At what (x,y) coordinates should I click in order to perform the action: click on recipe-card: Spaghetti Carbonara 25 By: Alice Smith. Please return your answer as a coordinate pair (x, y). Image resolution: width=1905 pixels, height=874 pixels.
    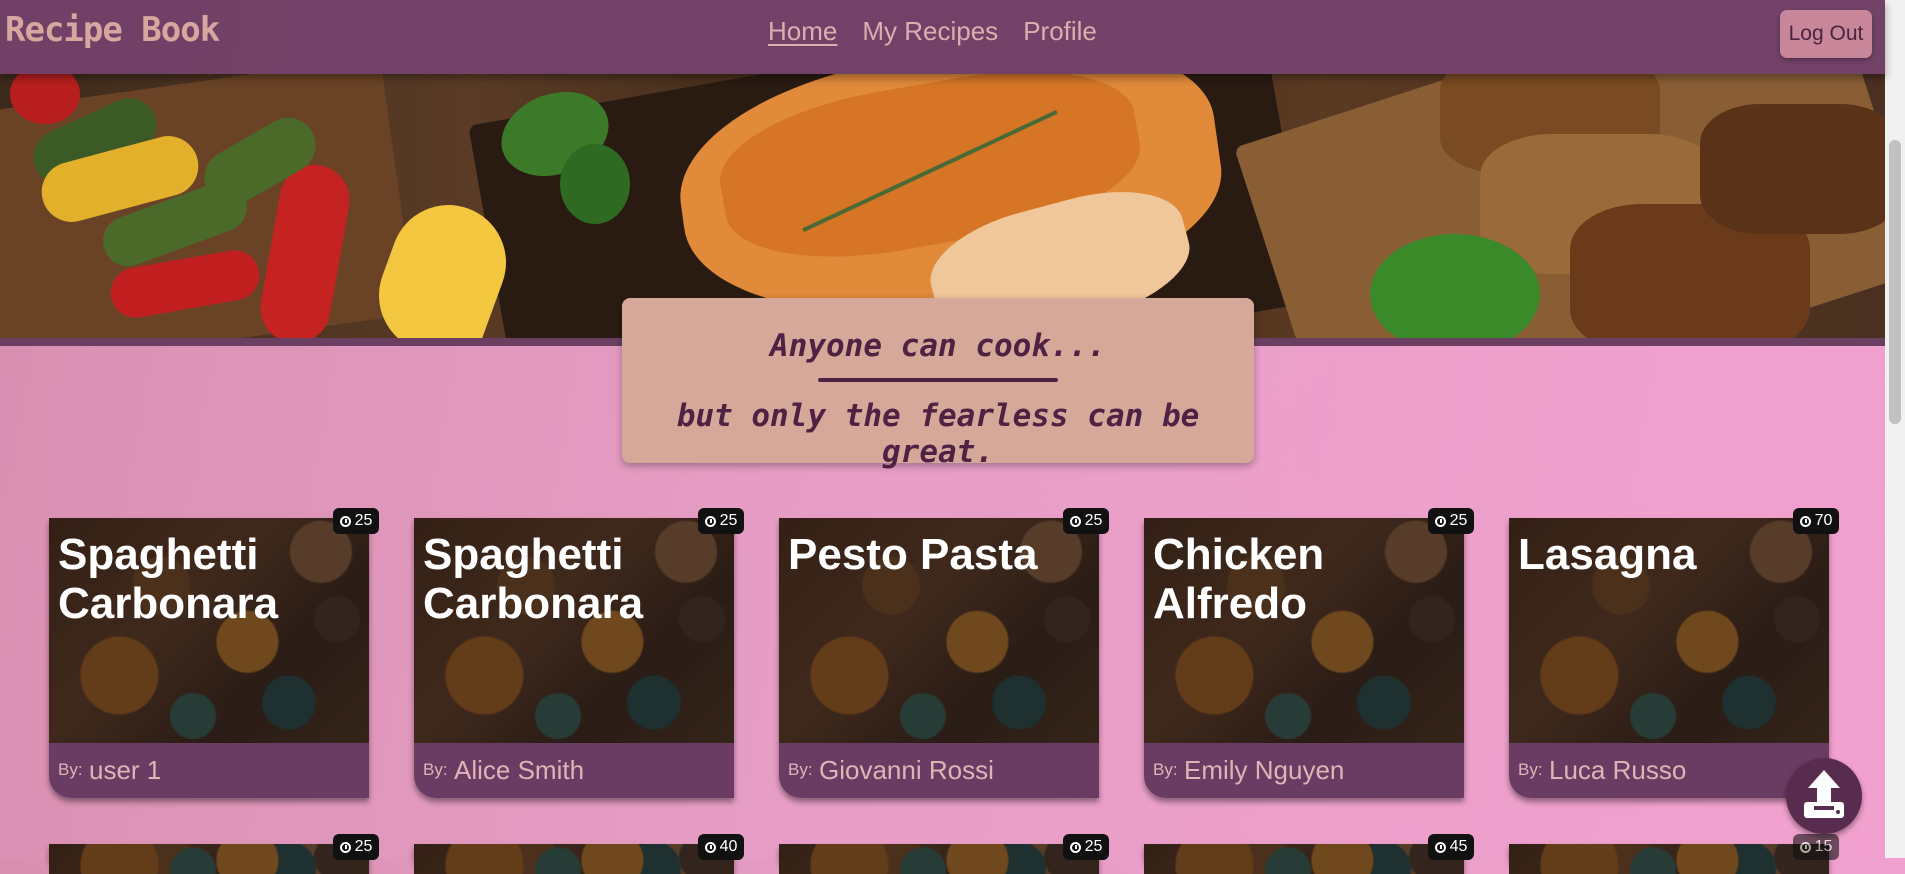
    Looking at the image, I should click on (579, 653).